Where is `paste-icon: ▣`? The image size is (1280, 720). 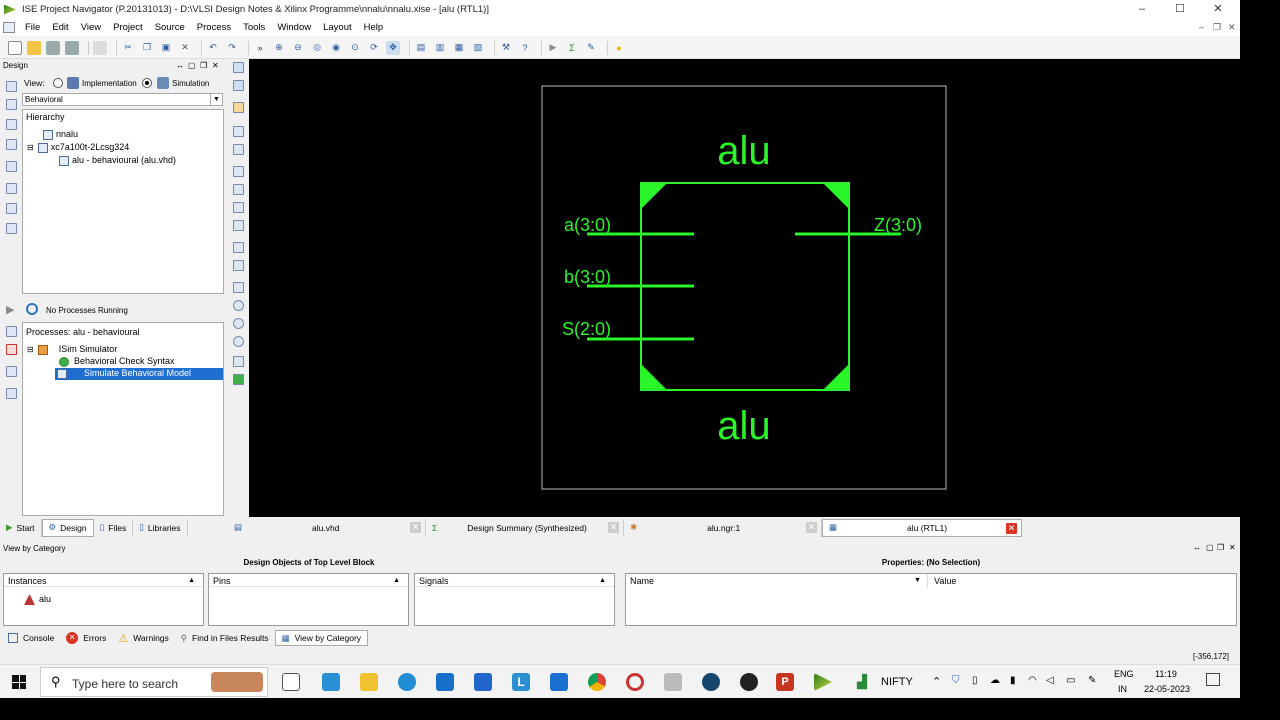 paste-icon: ▣ is located at coordinates (166, 48).